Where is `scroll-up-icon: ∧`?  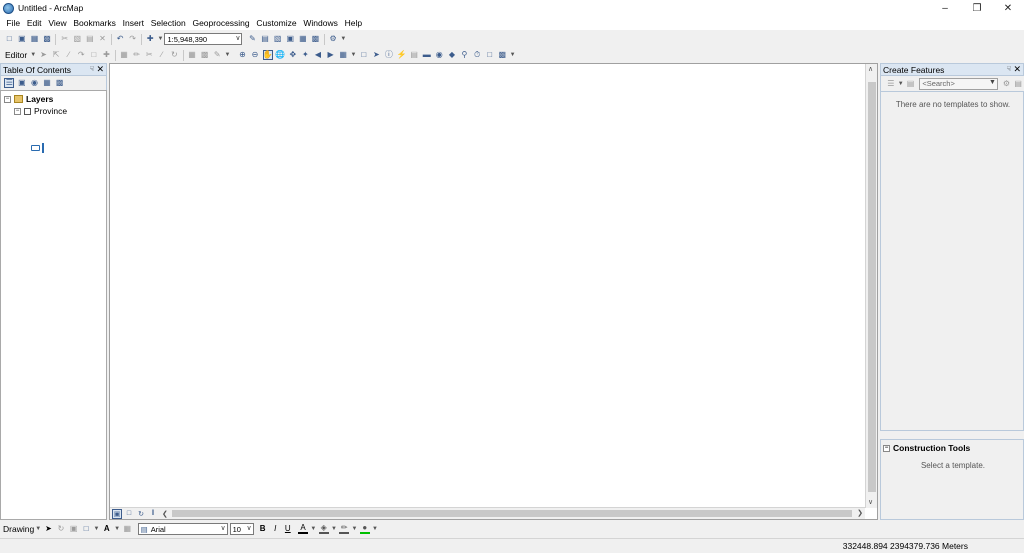 scroll-up-icon: ∧ is located at coordinates (870, 69).